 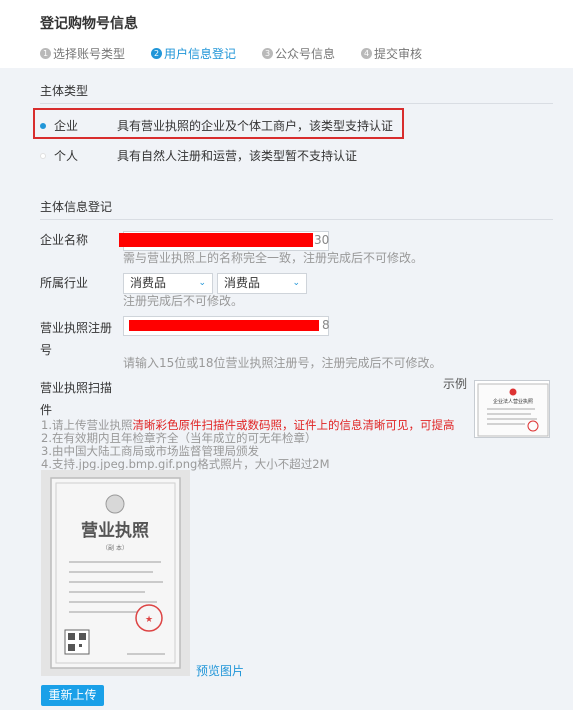 What do you see at coordinates (115, 548) in the screenshot?
I see `license-scan-subtitle: （副 本）` at bounding box center [115, 548].